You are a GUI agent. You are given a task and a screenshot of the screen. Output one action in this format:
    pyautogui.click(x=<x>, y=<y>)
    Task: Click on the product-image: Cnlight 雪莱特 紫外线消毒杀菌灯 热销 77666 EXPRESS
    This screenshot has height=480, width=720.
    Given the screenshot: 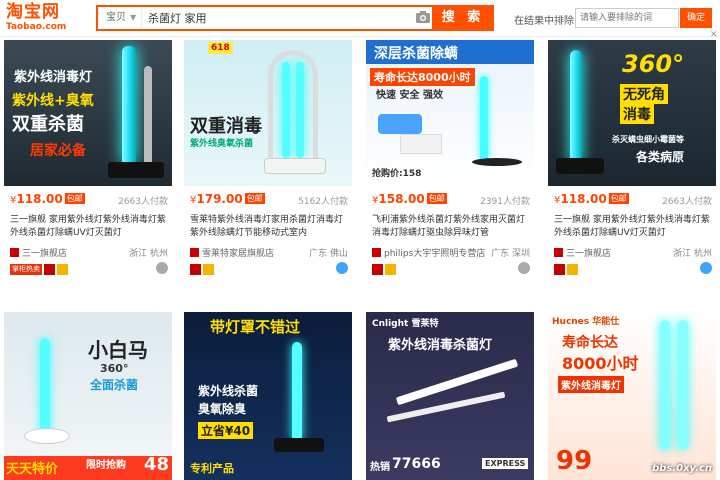 What is the action you would take?
    pyautogui.click(x=450, y=396)
    